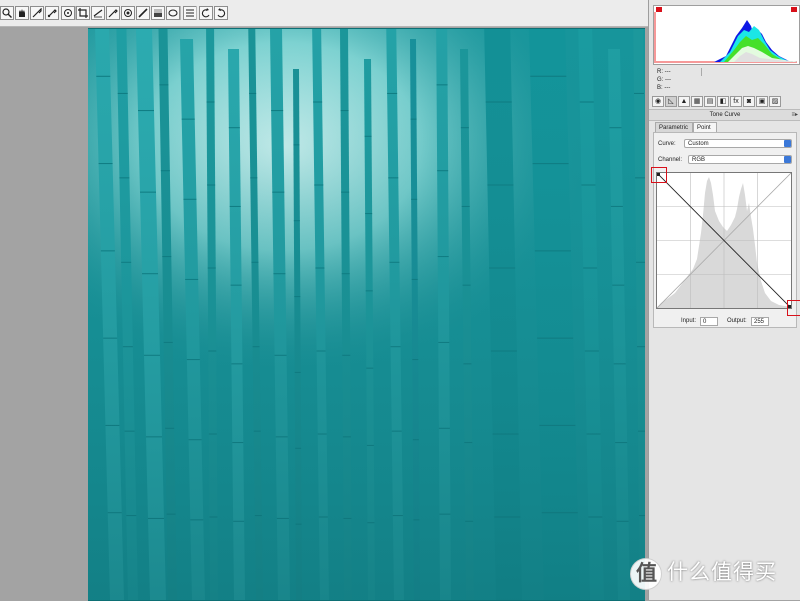 The width and height of the screenshot is (800, 601). What do you see at coordinates (740, 159) in the screenshot?
I see `channel-select: RGB` at bounding box center [740, 159].